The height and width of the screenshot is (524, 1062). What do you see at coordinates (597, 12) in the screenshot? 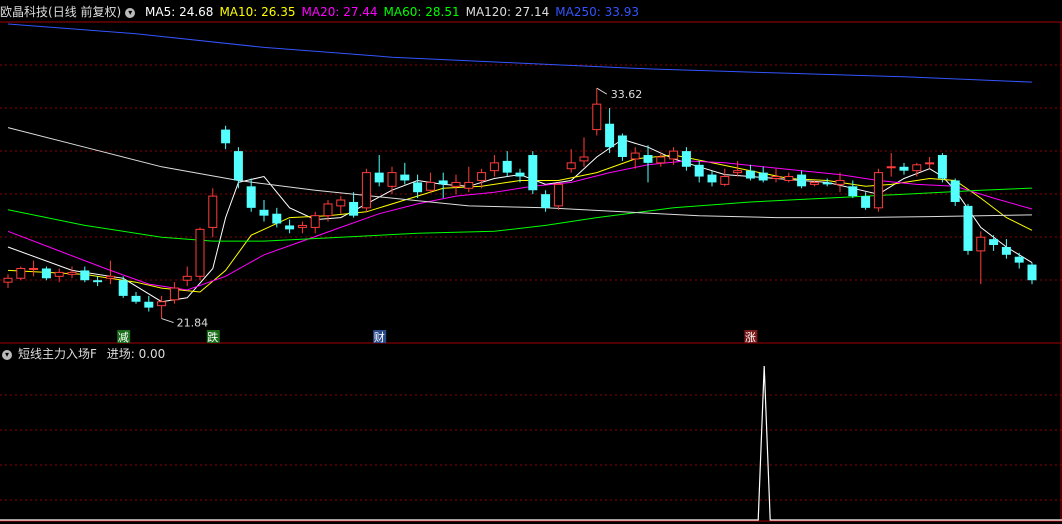
I see `ma-legend-ma250: MA250: 33.93` at bounding box center [597, 12].